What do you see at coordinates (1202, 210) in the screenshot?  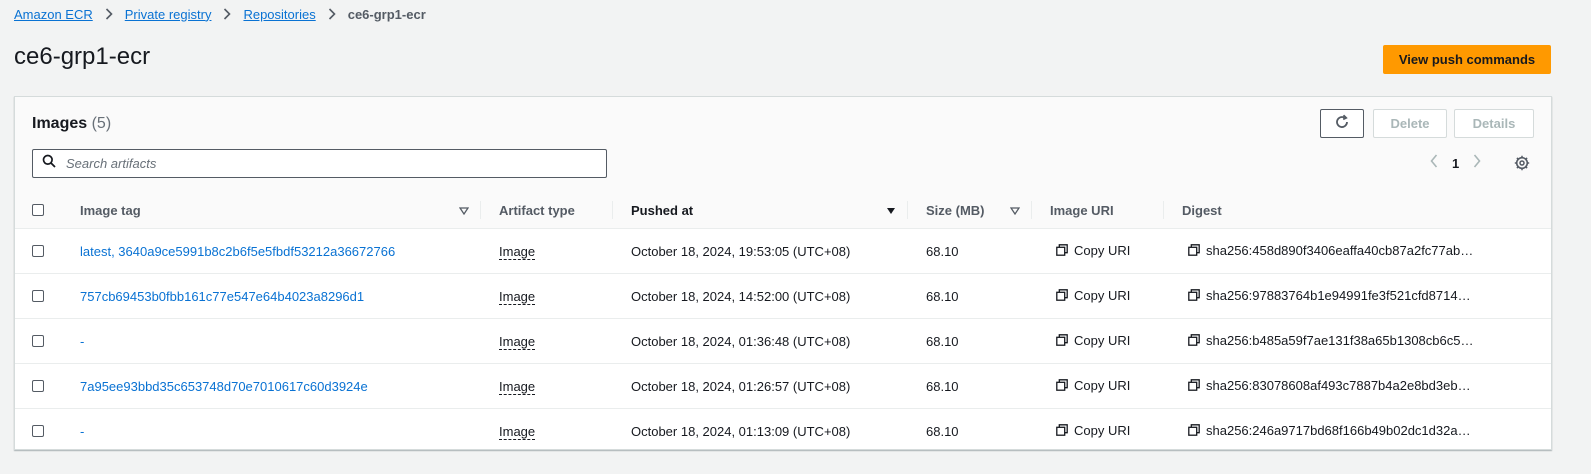 I see `digest-header-label: Digest` at bounding box center [1202, 210].